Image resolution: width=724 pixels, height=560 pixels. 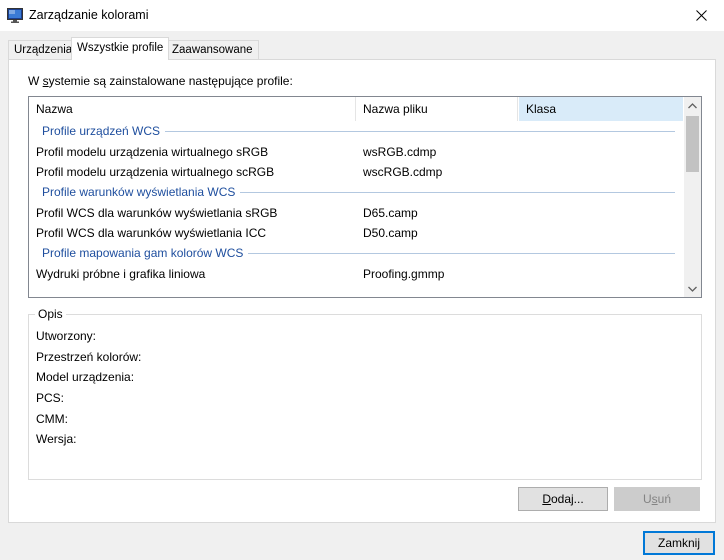 I want to click on version-label: Wersja:, so click(x=56, y=439).